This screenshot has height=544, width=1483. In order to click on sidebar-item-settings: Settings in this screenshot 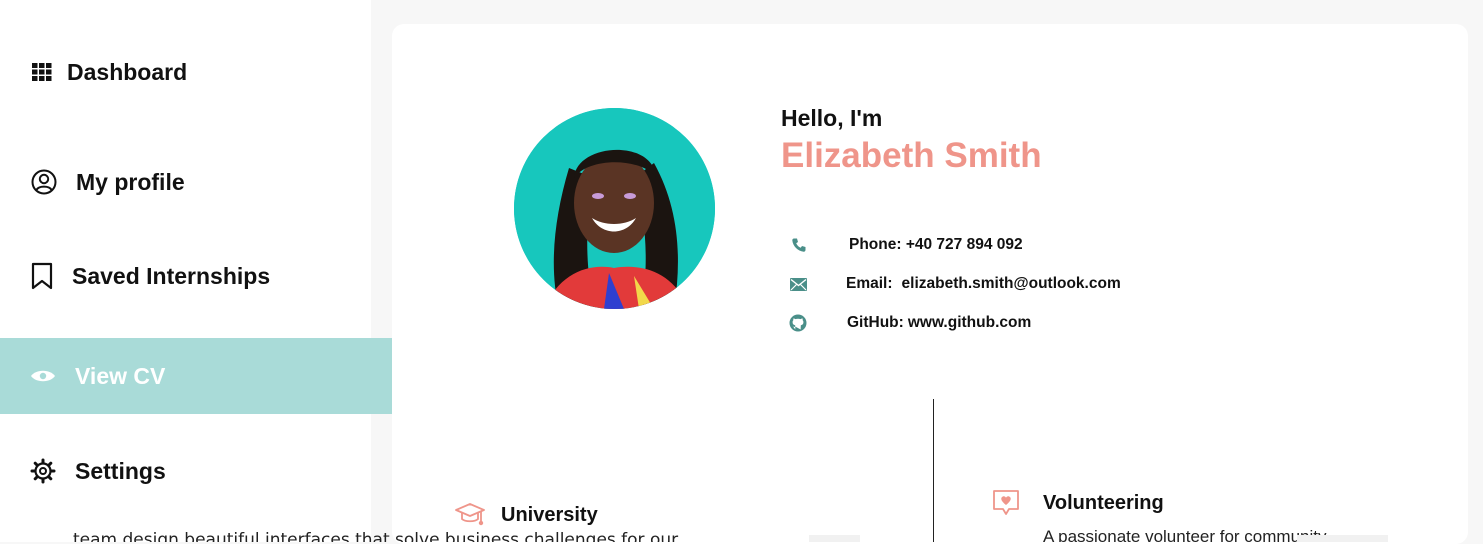, I will do `click(200, 471)`.